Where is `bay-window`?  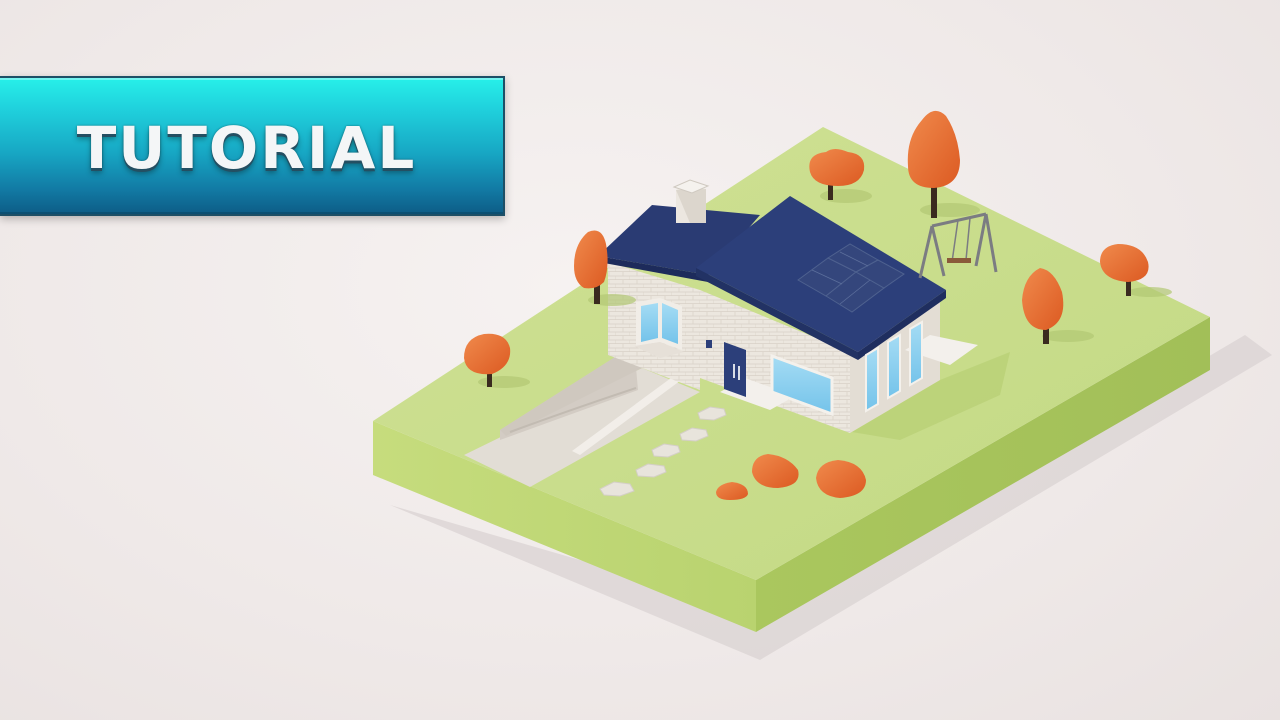
bay-window is located at coordinates (659, 328).